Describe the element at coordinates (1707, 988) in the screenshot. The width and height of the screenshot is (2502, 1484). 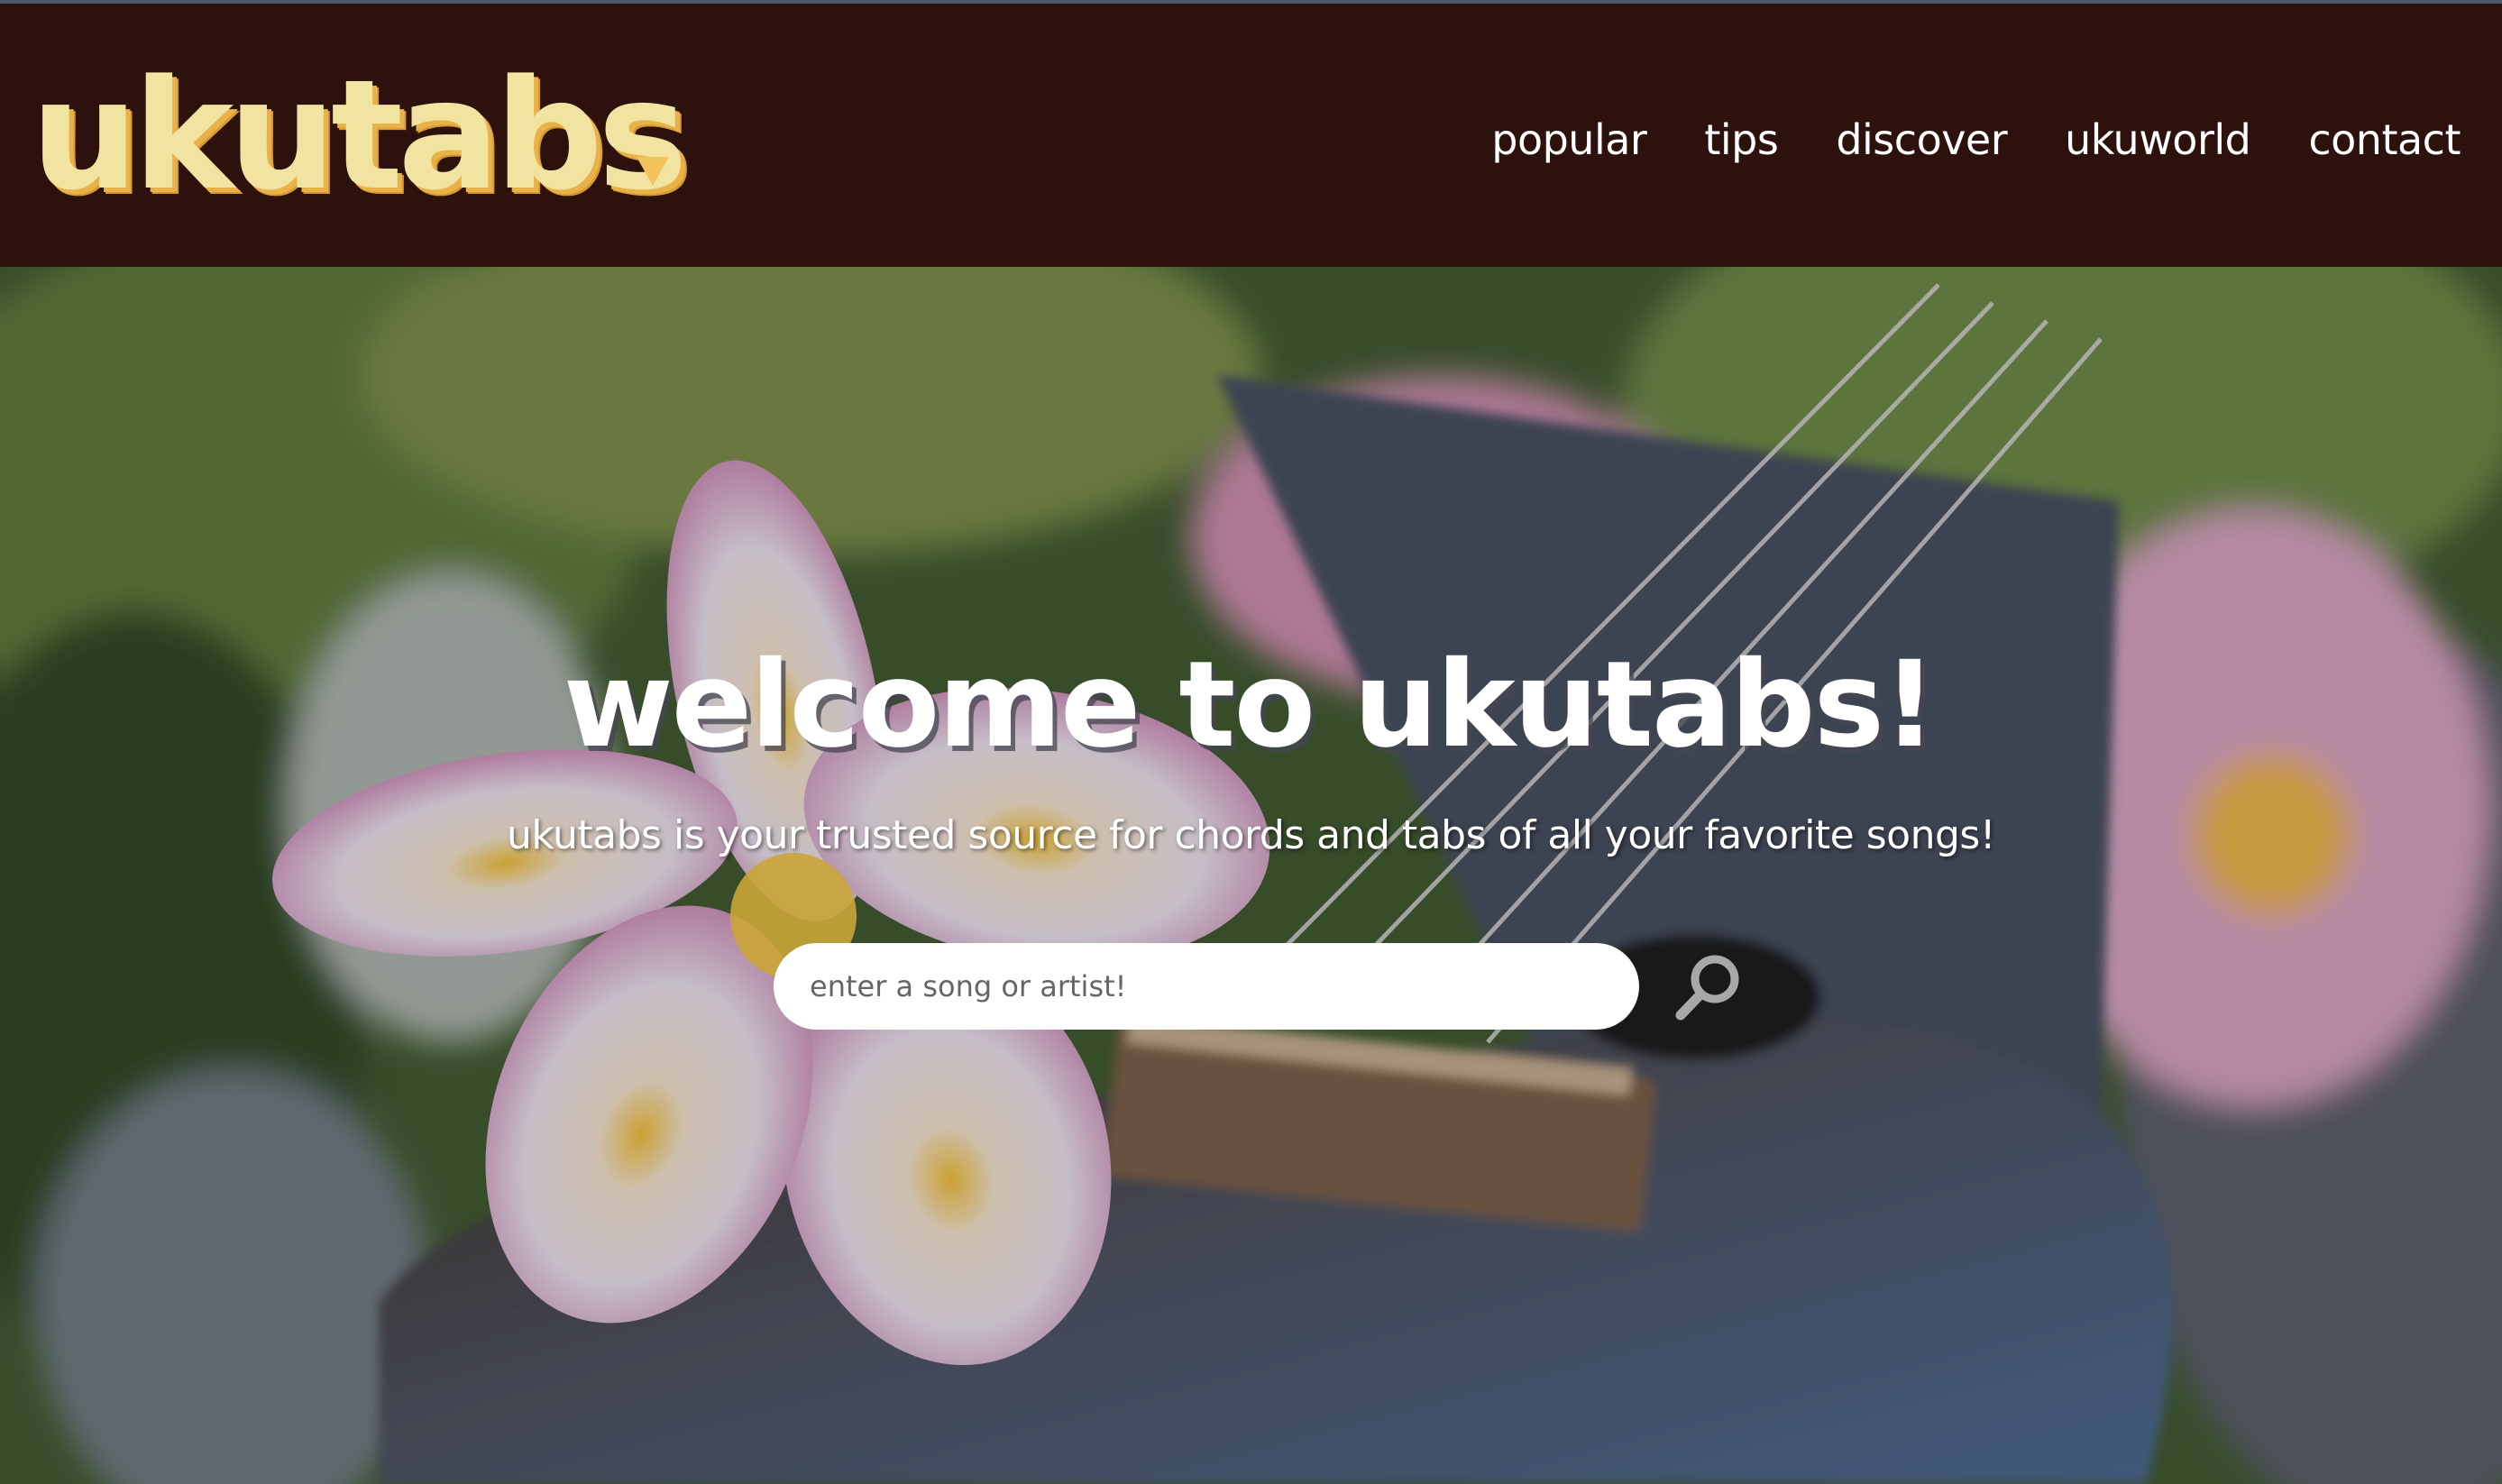
I see `search-icon` at that location.